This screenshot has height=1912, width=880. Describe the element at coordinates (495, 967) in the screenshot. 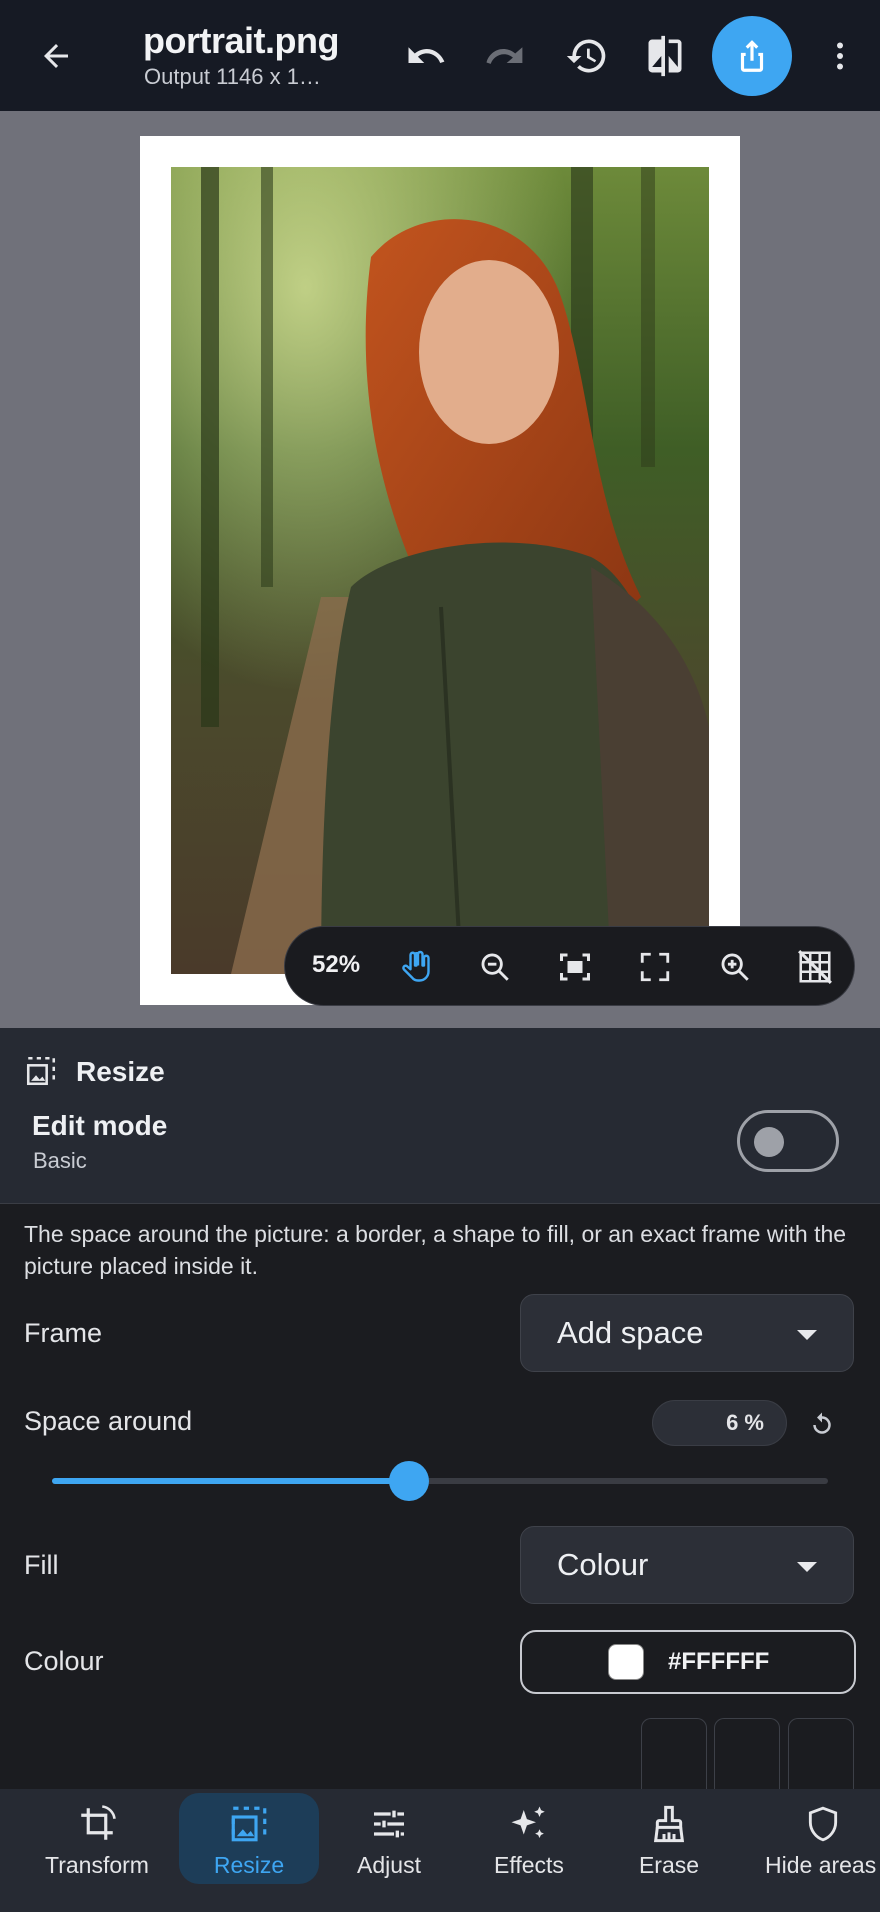

I see `zoom-out-icon` at that location.